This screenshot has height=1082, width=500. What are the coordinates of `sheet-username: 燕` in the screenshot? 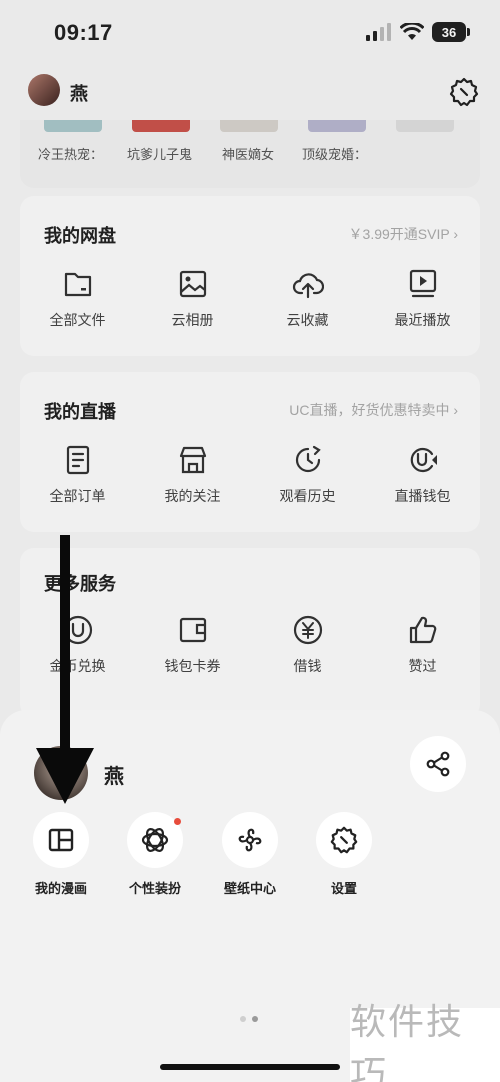 It's located at (114, 777).